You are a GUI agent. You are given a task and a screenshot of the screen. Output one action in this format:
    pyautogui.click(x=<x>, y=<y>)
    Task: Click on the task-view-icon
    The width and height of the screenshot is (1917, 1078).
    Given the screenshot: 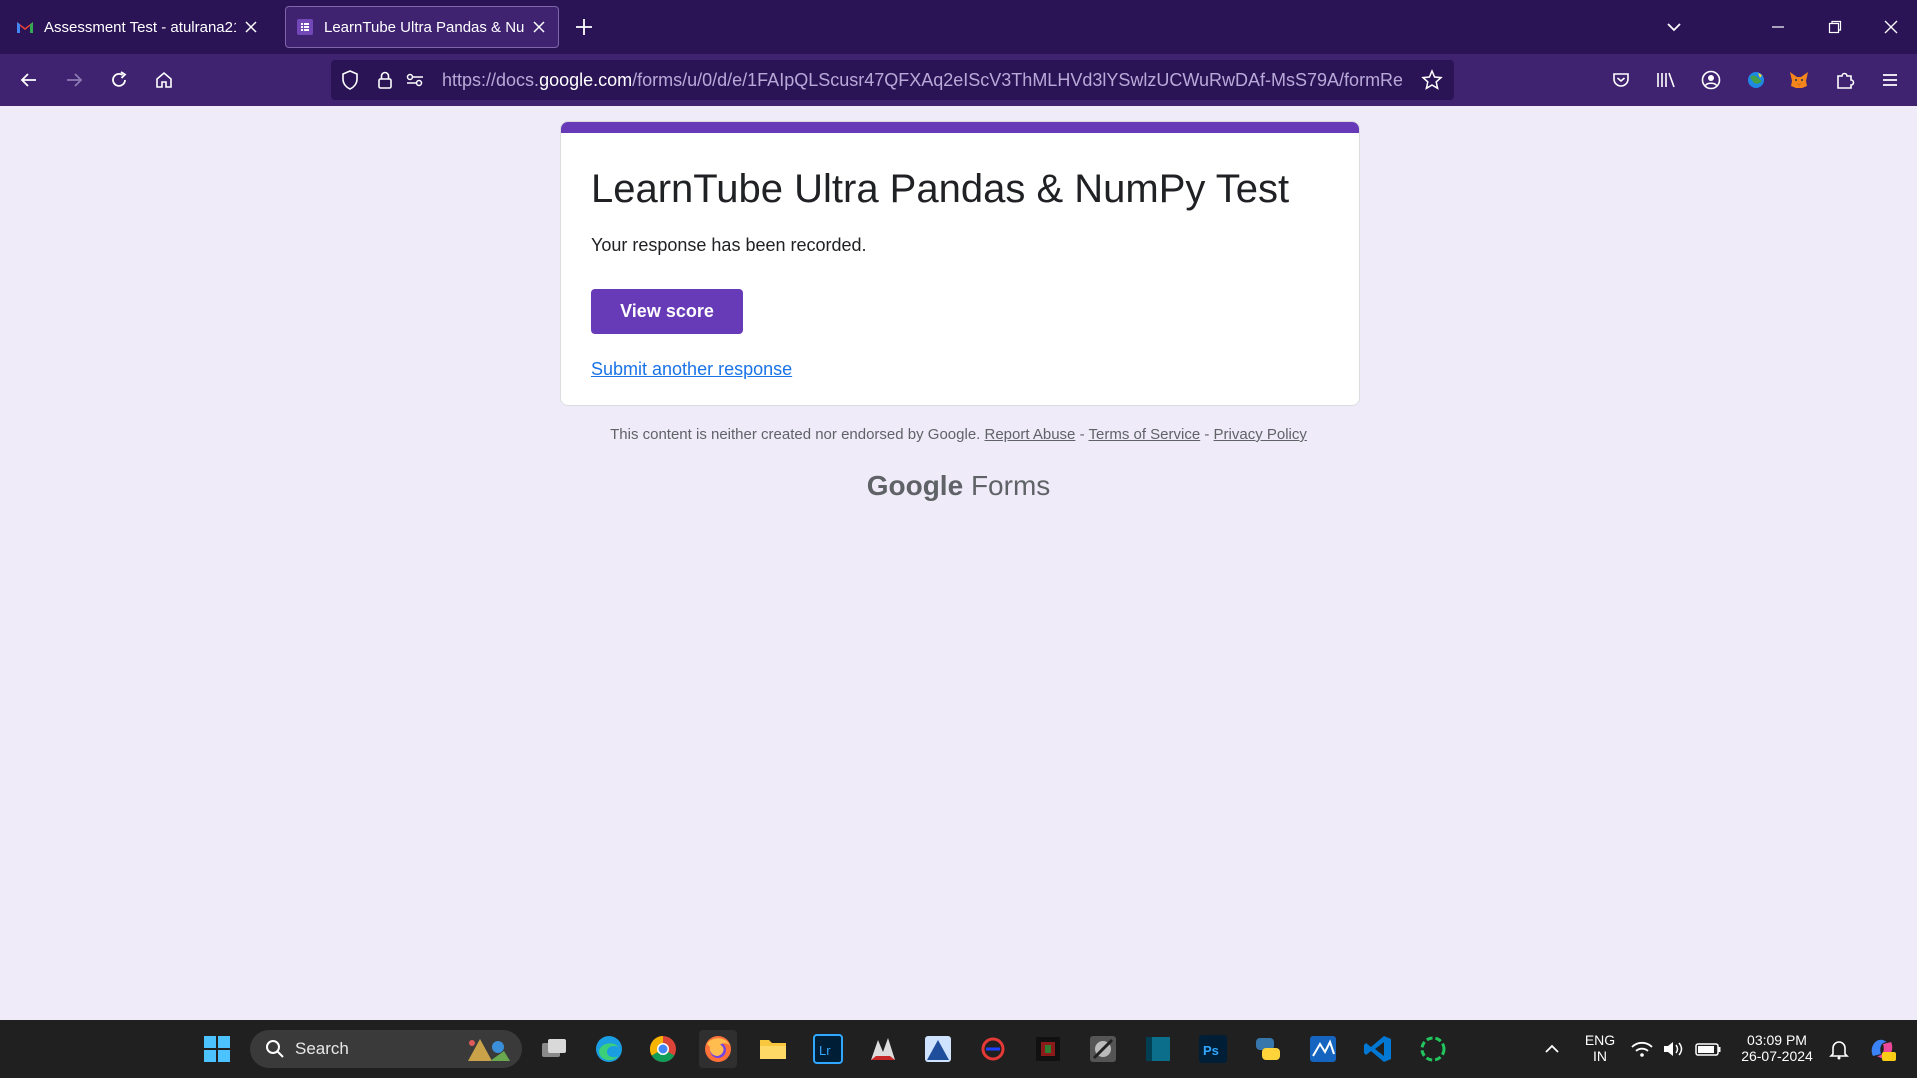 What is the action you would take?
    pyautogui.click(x=554, y=1049)
    